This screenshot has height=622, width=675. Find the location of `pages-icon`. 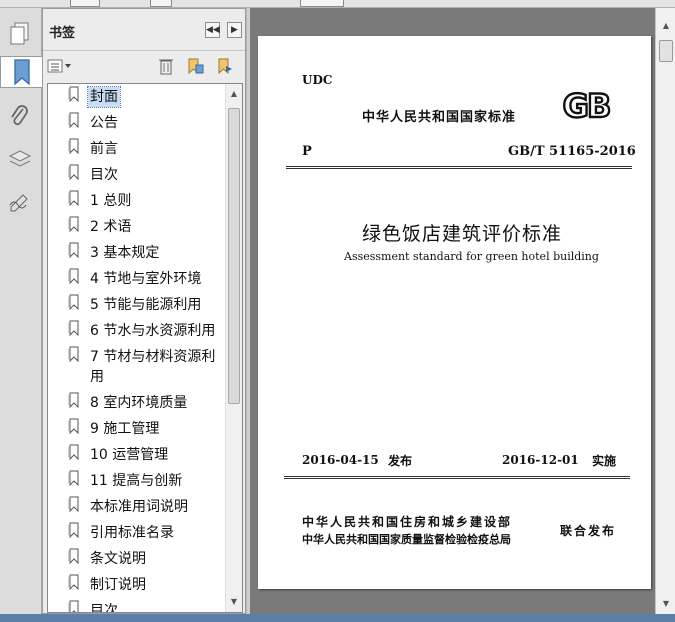

pages-icon is located at coordinates (20, 34).